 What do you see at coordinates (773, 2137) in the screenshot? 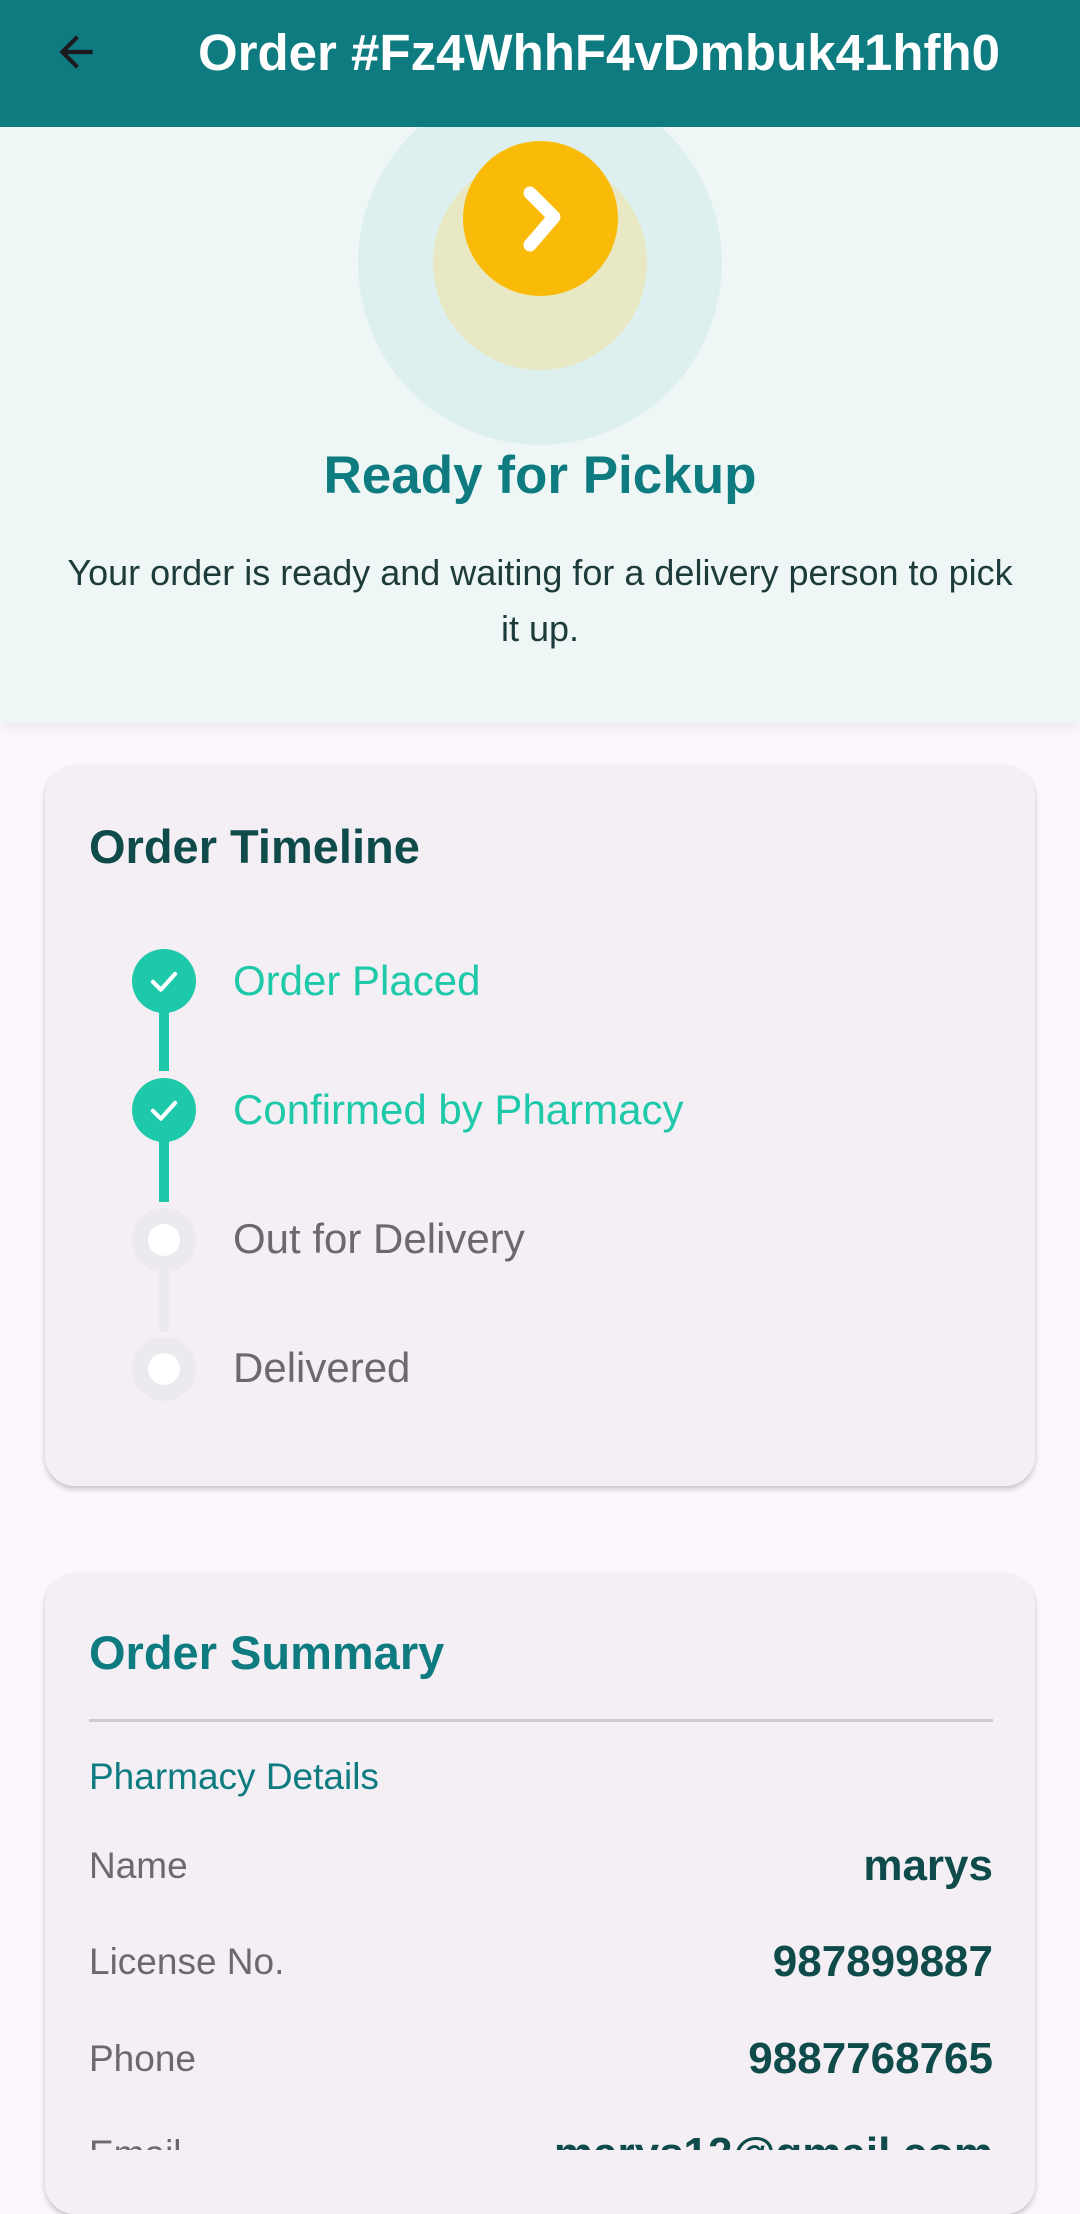
I see `detail-value: marys12@gmail.com` at bounding box center [773, 2137].